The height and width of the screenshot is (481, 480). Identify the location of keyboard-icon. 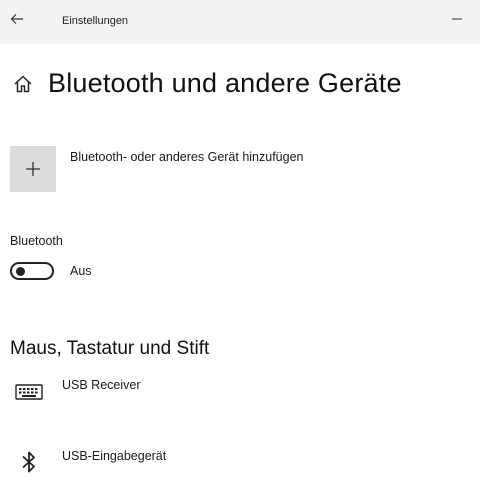
(29, 391).